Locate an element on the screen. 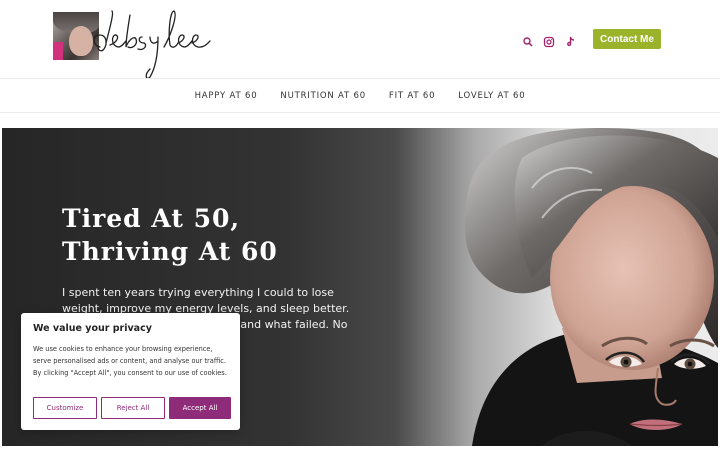 The height and width of the screenshot is (450, 720). search-icon is located at coordinates (528, 40).